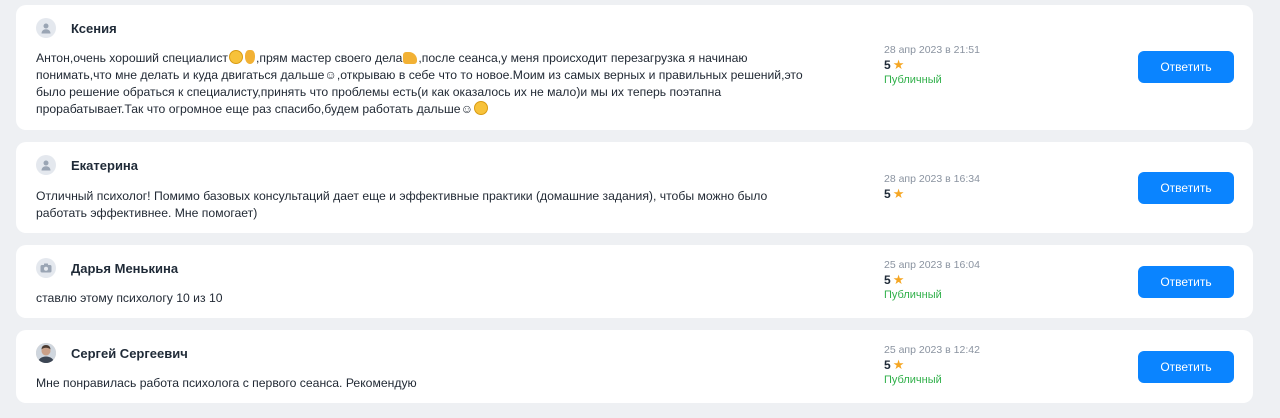 The image size is (1280, 418). Describe the element at coordinates (129, 353) in the screenshot. I see `review-author: Сергей Сергеевич` at that location.